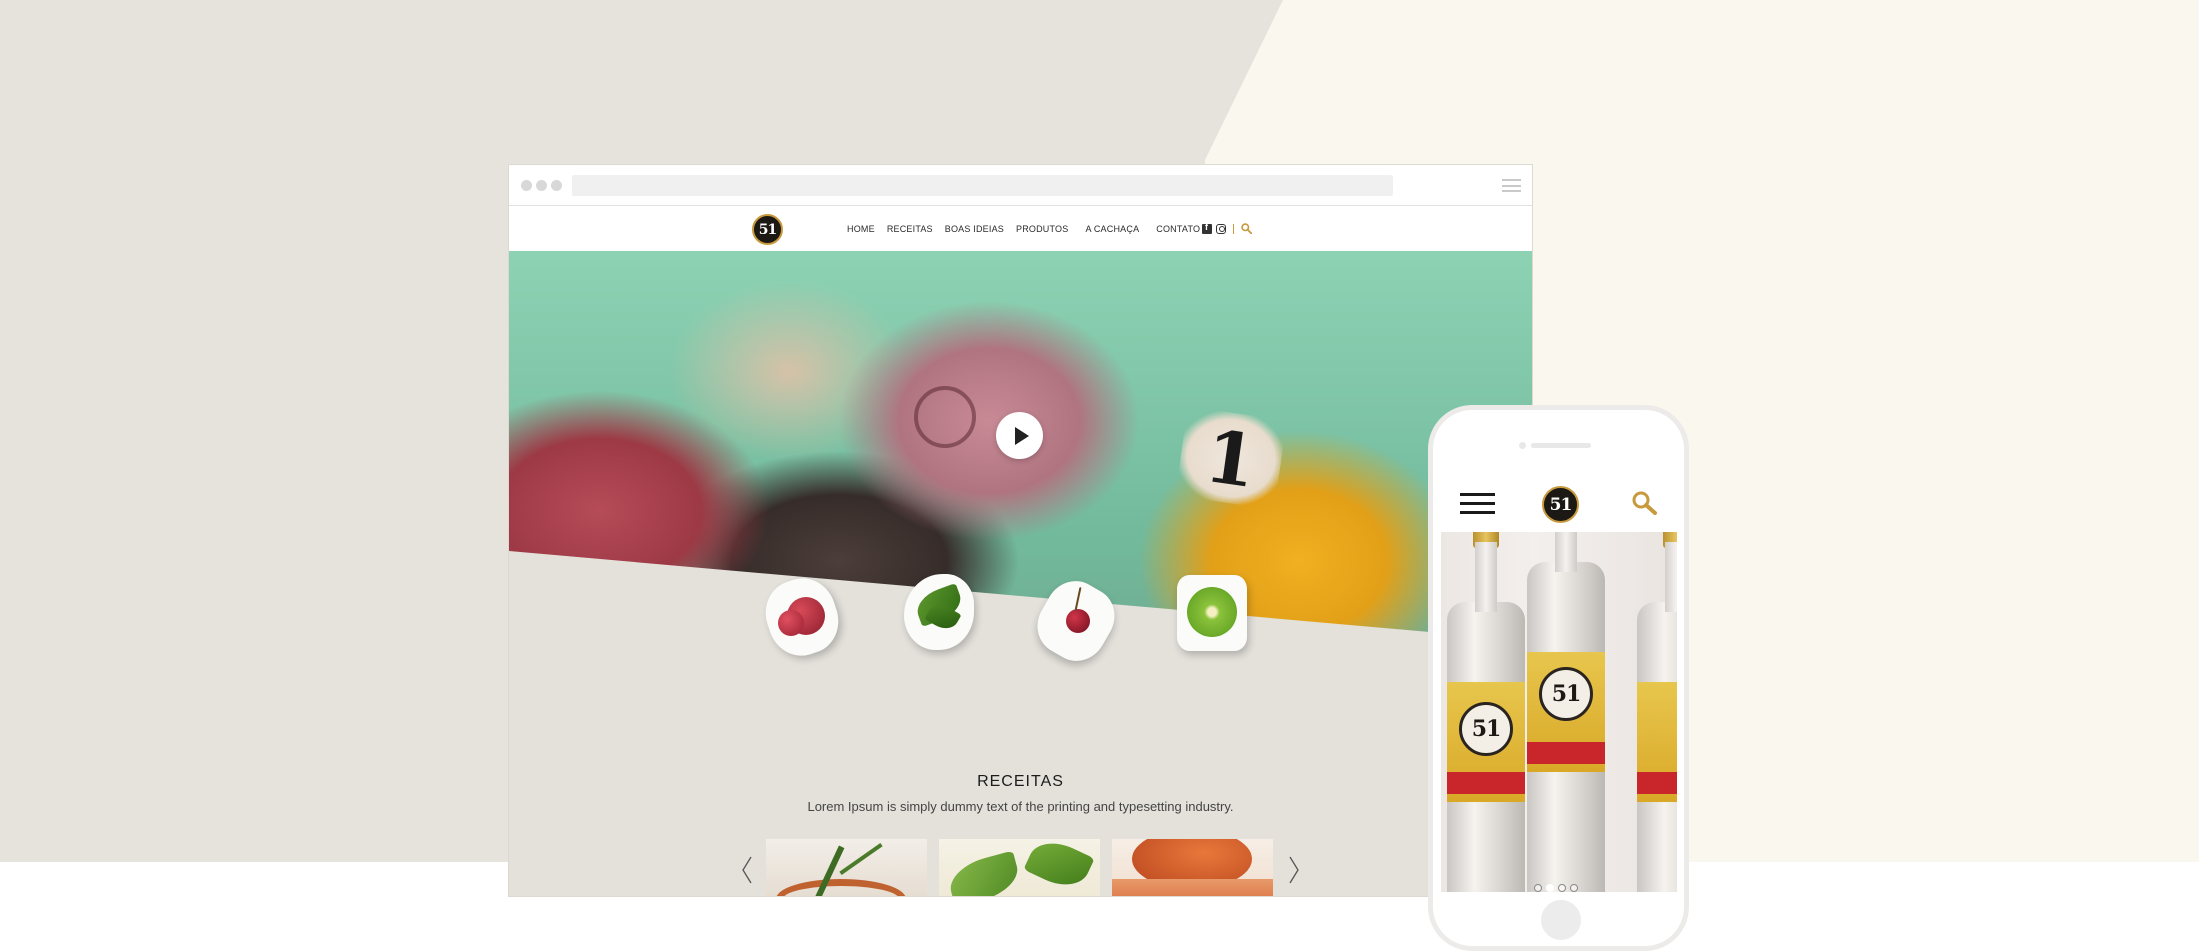  I want to click on carousel-pager, so click(1556, 888).